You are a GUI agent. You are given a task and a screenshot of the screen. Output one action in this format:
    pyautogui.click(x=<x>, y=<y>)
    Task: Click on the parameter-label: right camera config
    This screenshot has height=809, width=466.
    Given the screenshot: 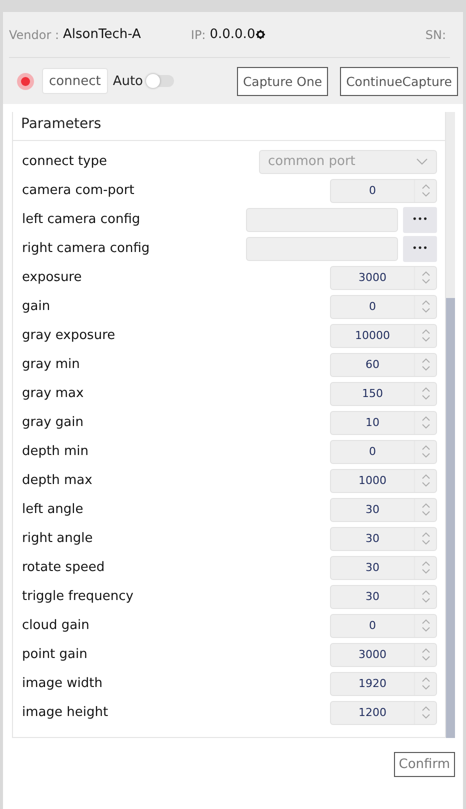 What is the action you would take?
    pyautogui.click(x=86, y=248)
    